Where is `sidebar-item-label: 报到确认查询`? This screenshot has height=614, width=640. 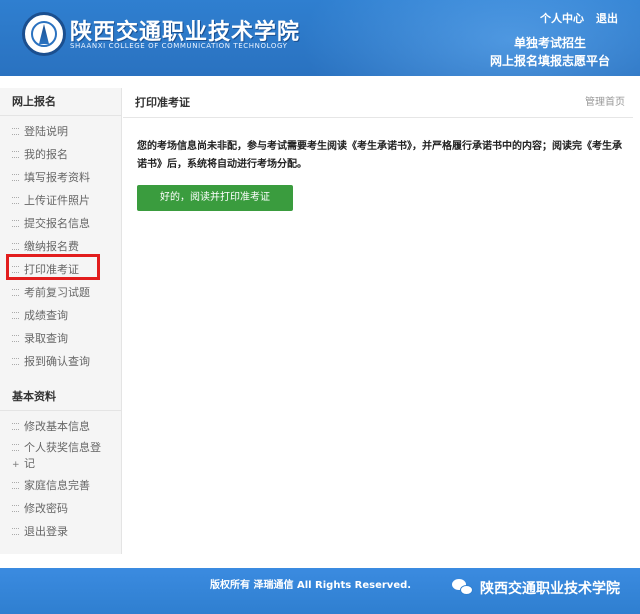 sidebar-item-label: 报到确认查询 is located at coordinates (57, 361).